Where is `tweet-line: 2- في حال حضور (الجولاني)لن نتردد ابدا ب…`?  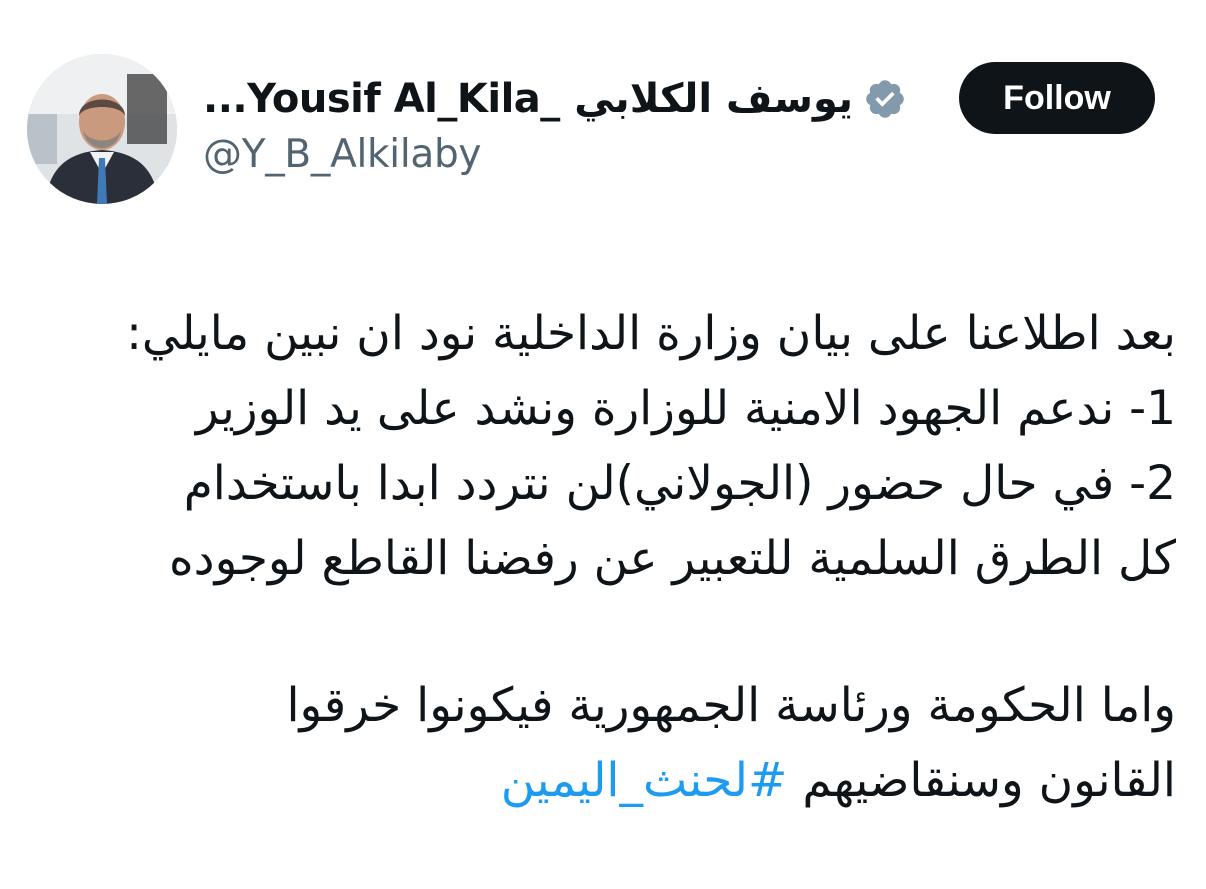
tweet-line: 2- في حال حضور (الجولاني)لن نتردد ابدا ب… is located at coordinates (679, 483).